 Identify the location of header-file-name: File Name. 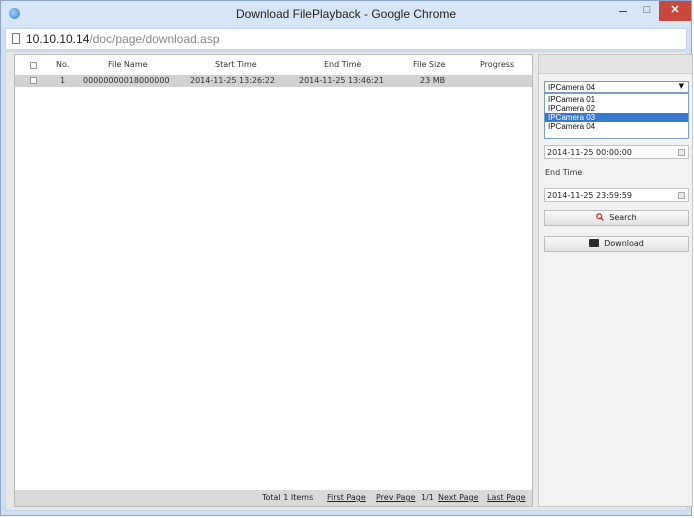
(128, 64).